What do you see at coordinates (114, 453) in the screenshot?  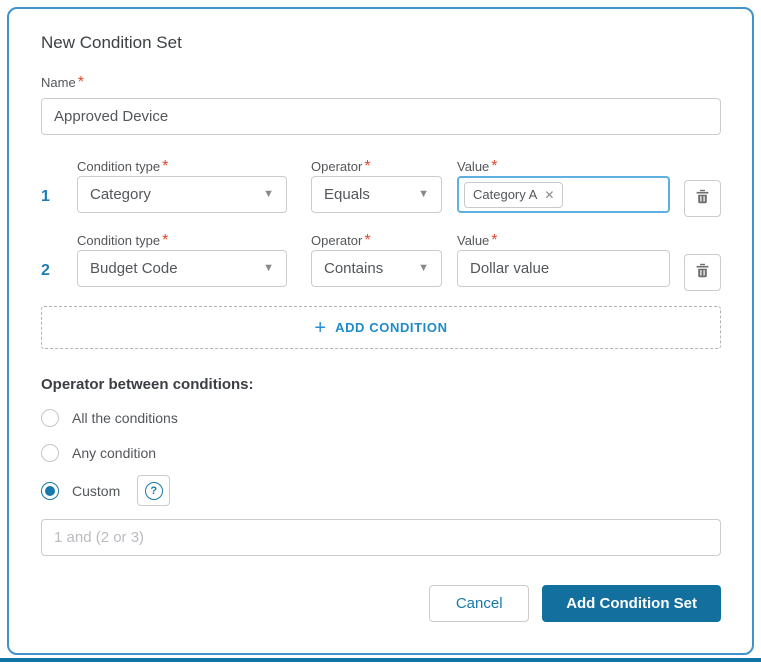 I see `radio-label: Any condition` at bounding box center [114, 453].